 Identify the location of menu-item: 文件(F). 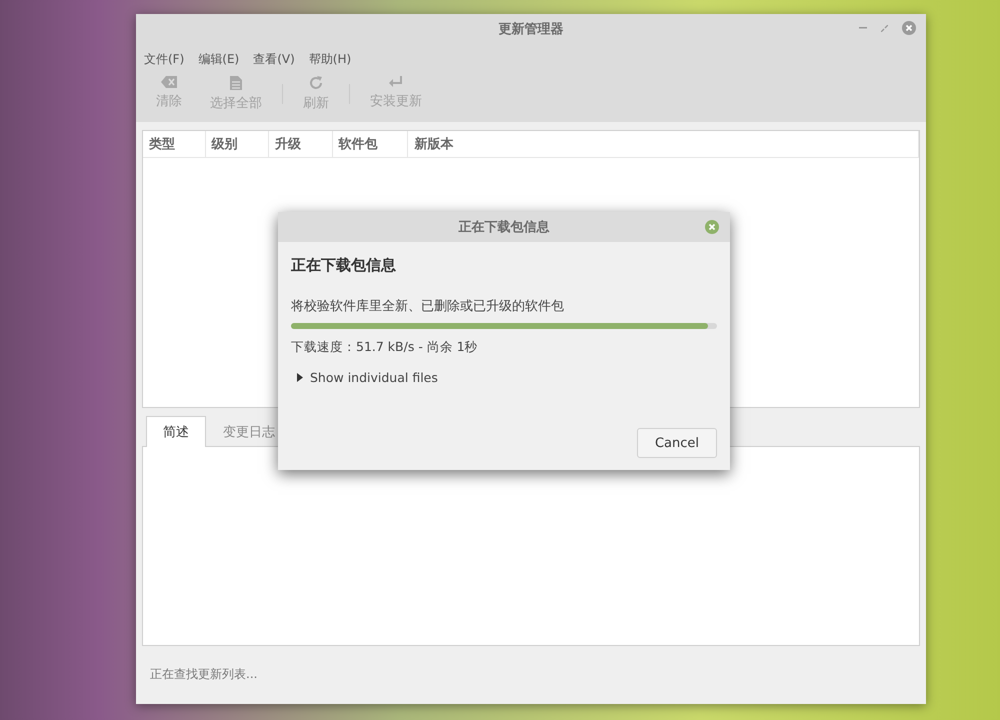
(164, 59).